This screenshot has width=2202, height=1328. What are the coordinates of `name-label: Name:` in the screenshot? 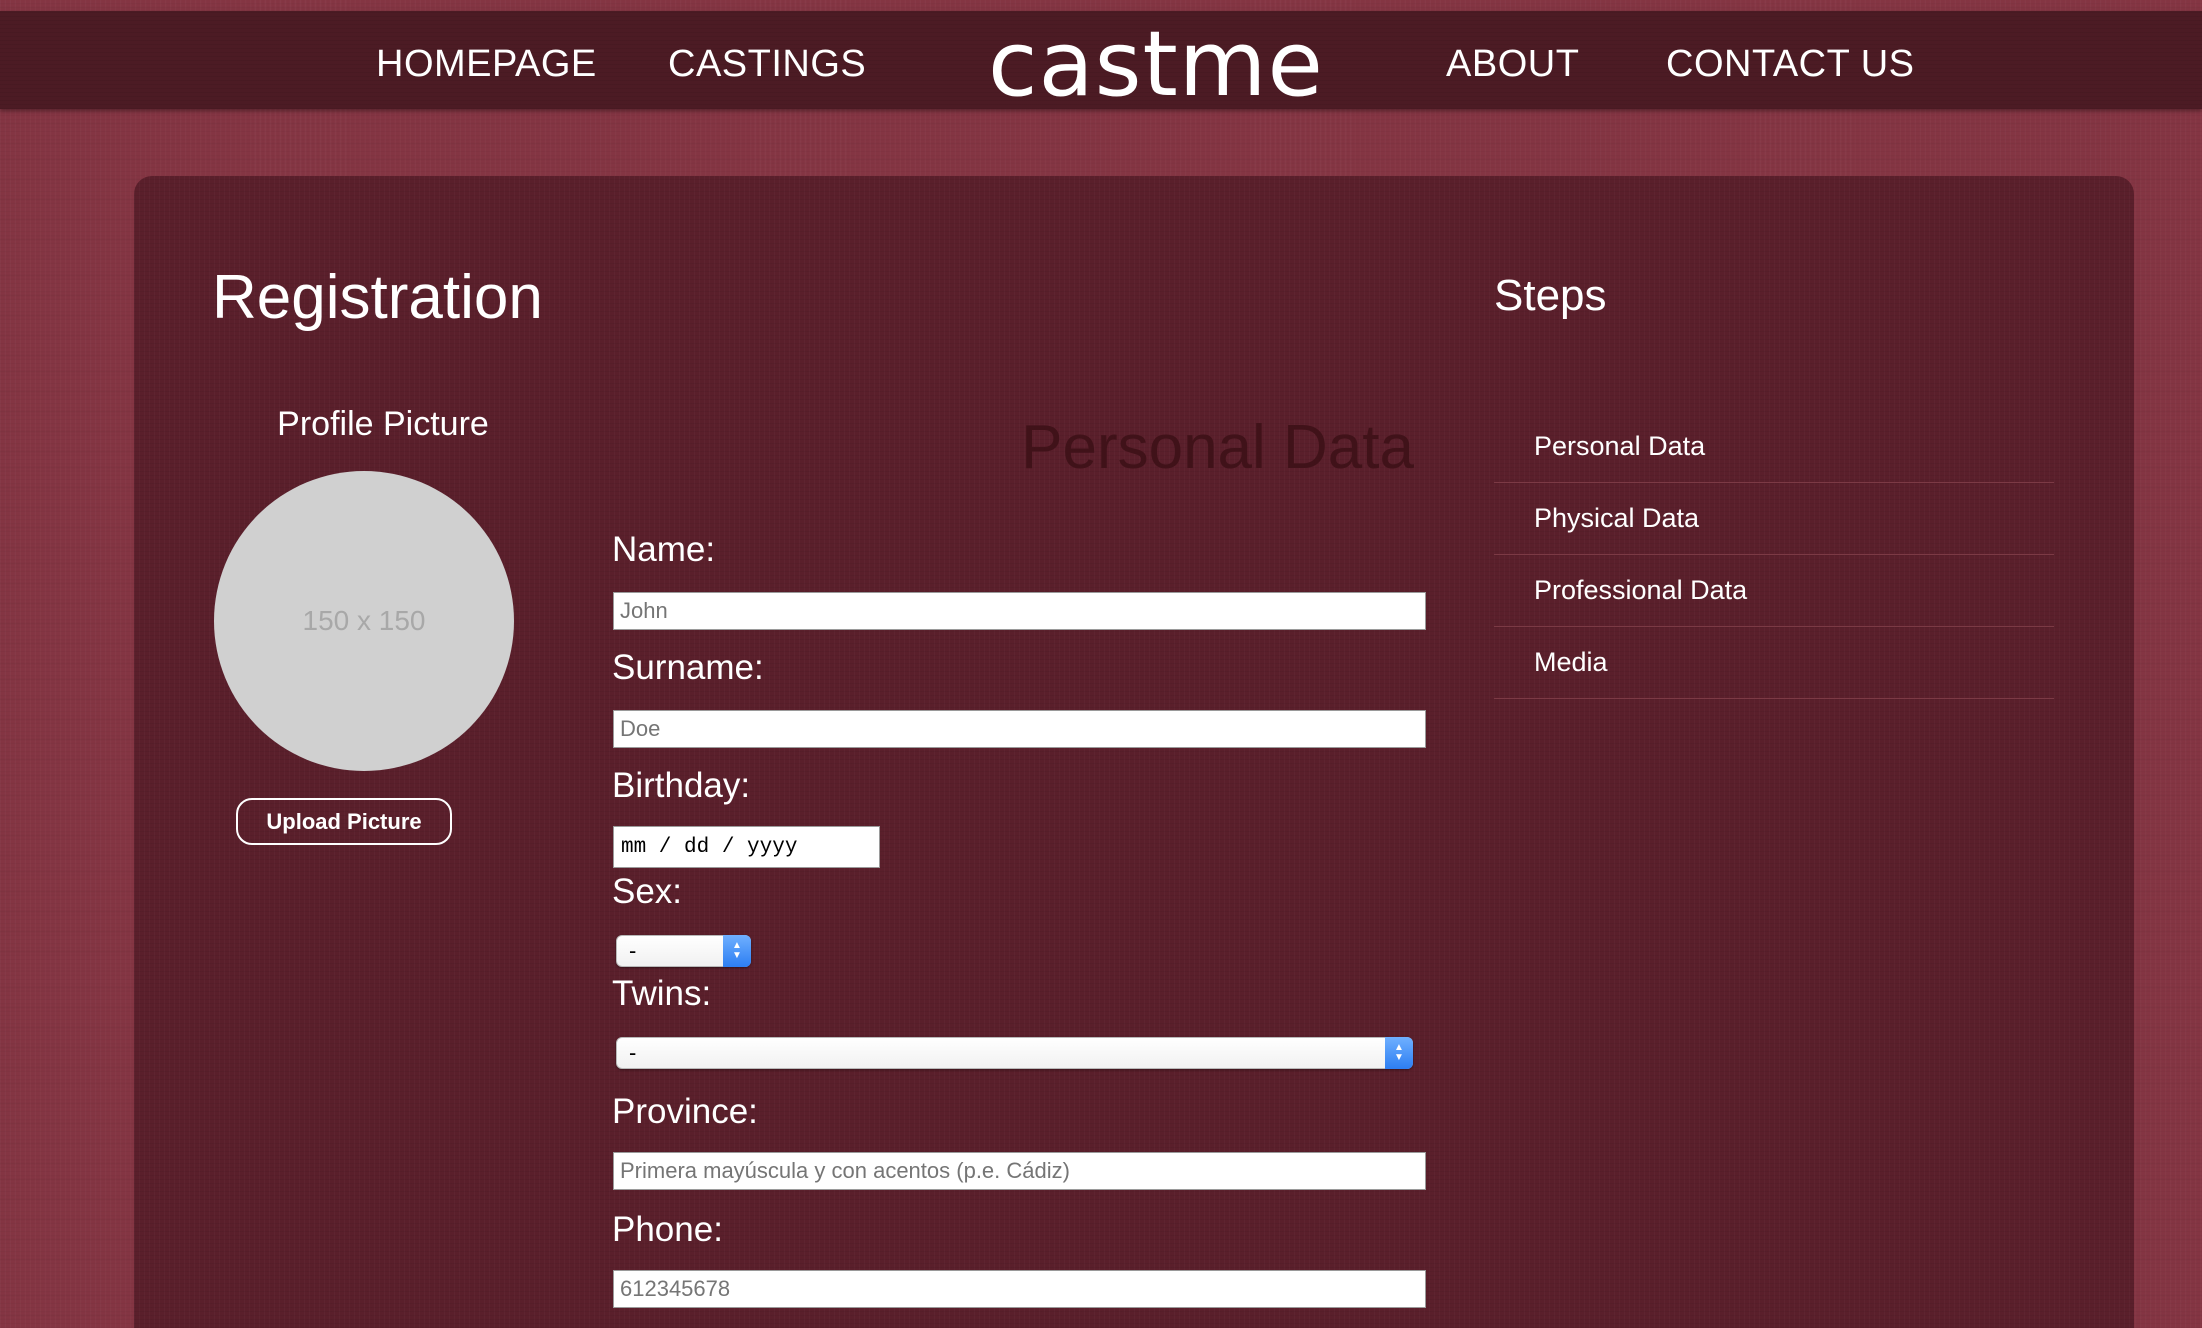 It's located at (664, 549).